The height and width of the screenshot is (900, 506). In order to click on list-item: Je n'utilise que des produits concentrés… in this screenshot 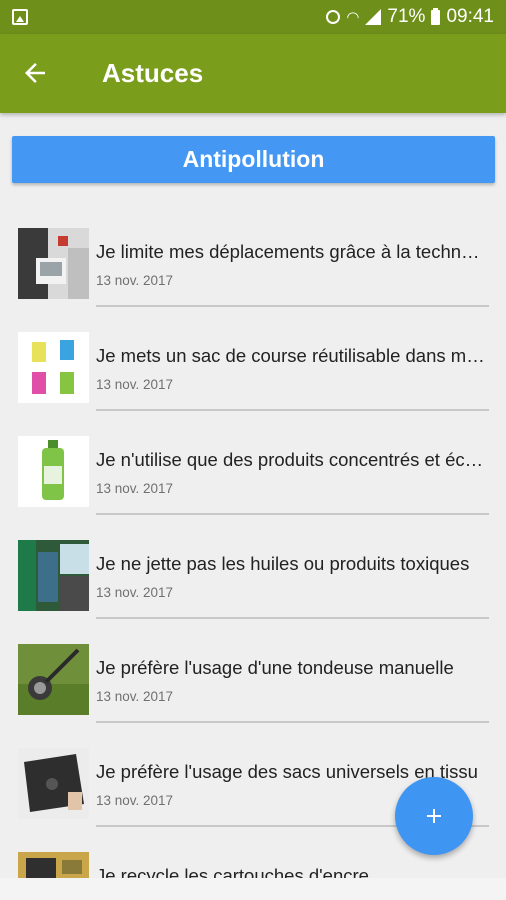, I will do `click(253, 476)`.